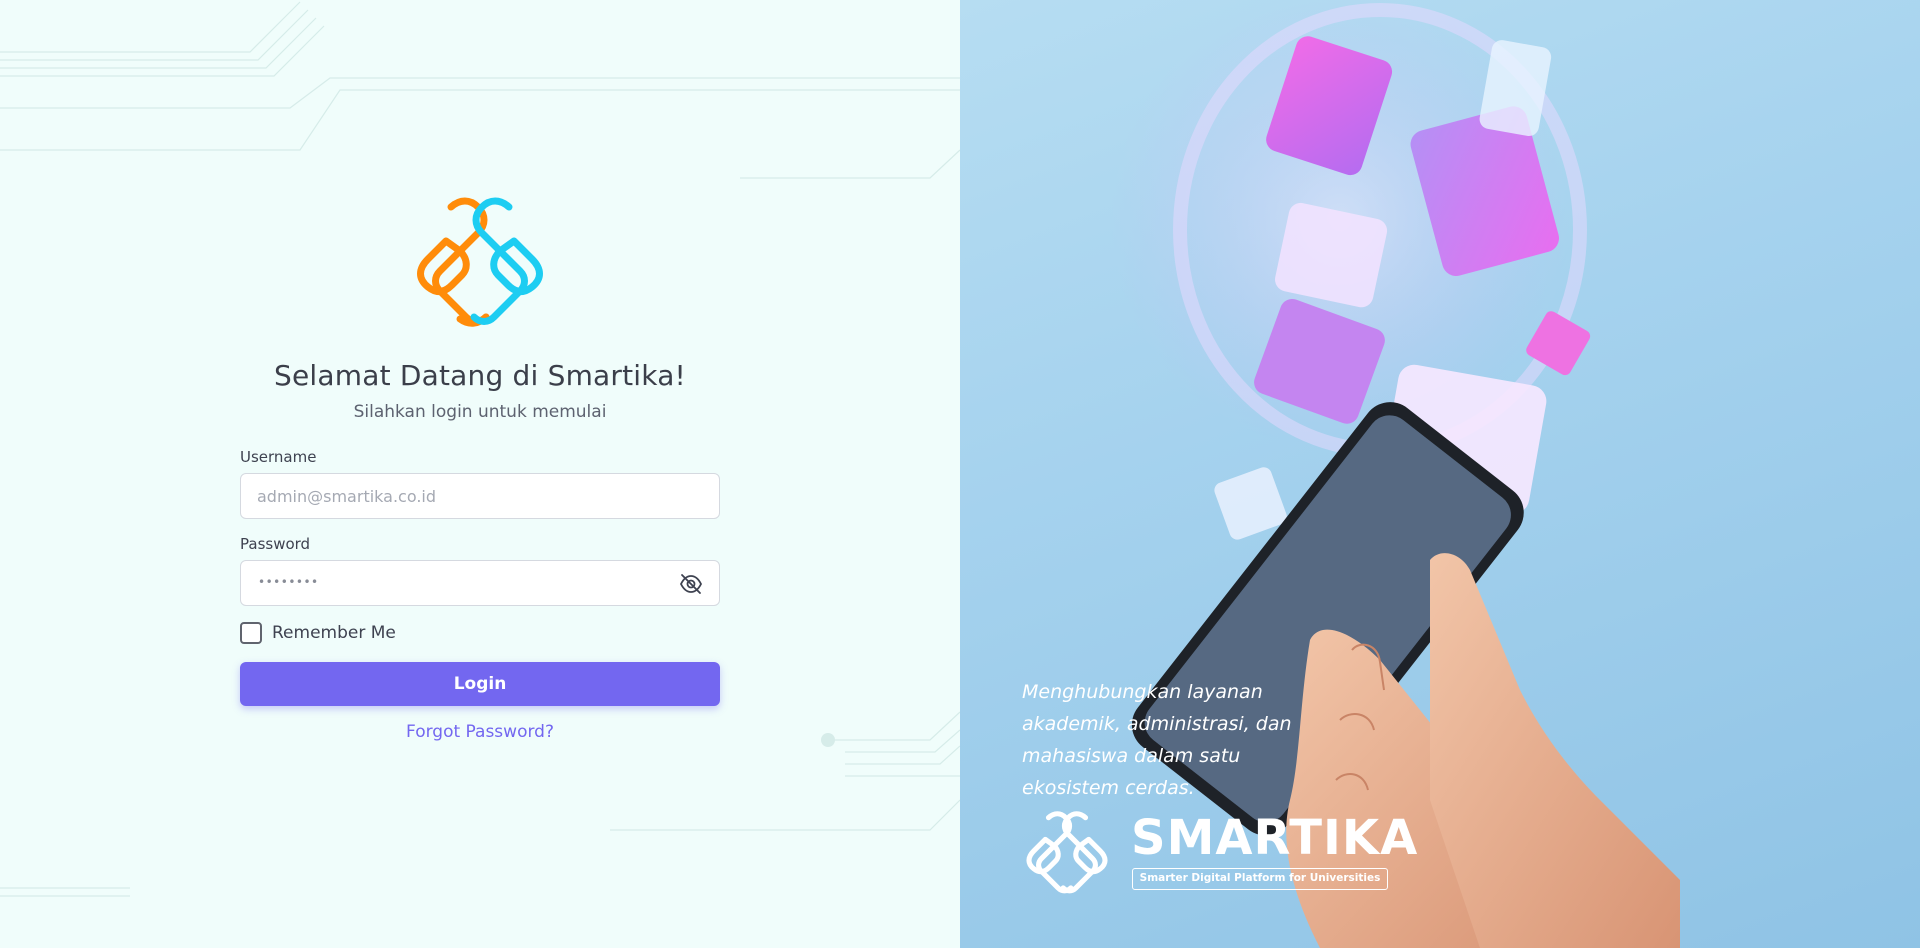 This screenshot has height=948, width=1920. I want to click on smartika-logo, so click(480, 267).